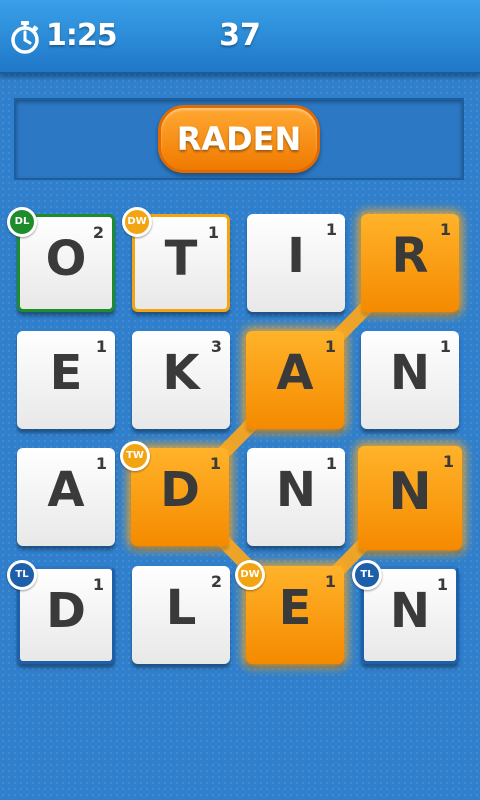 Image resolution: width=480 pixels, height=800 pixels. What do you see at coordinates (82, 35) in the screenshot?
I see `timer-display: 1:25` at bounding box center [82, 35].